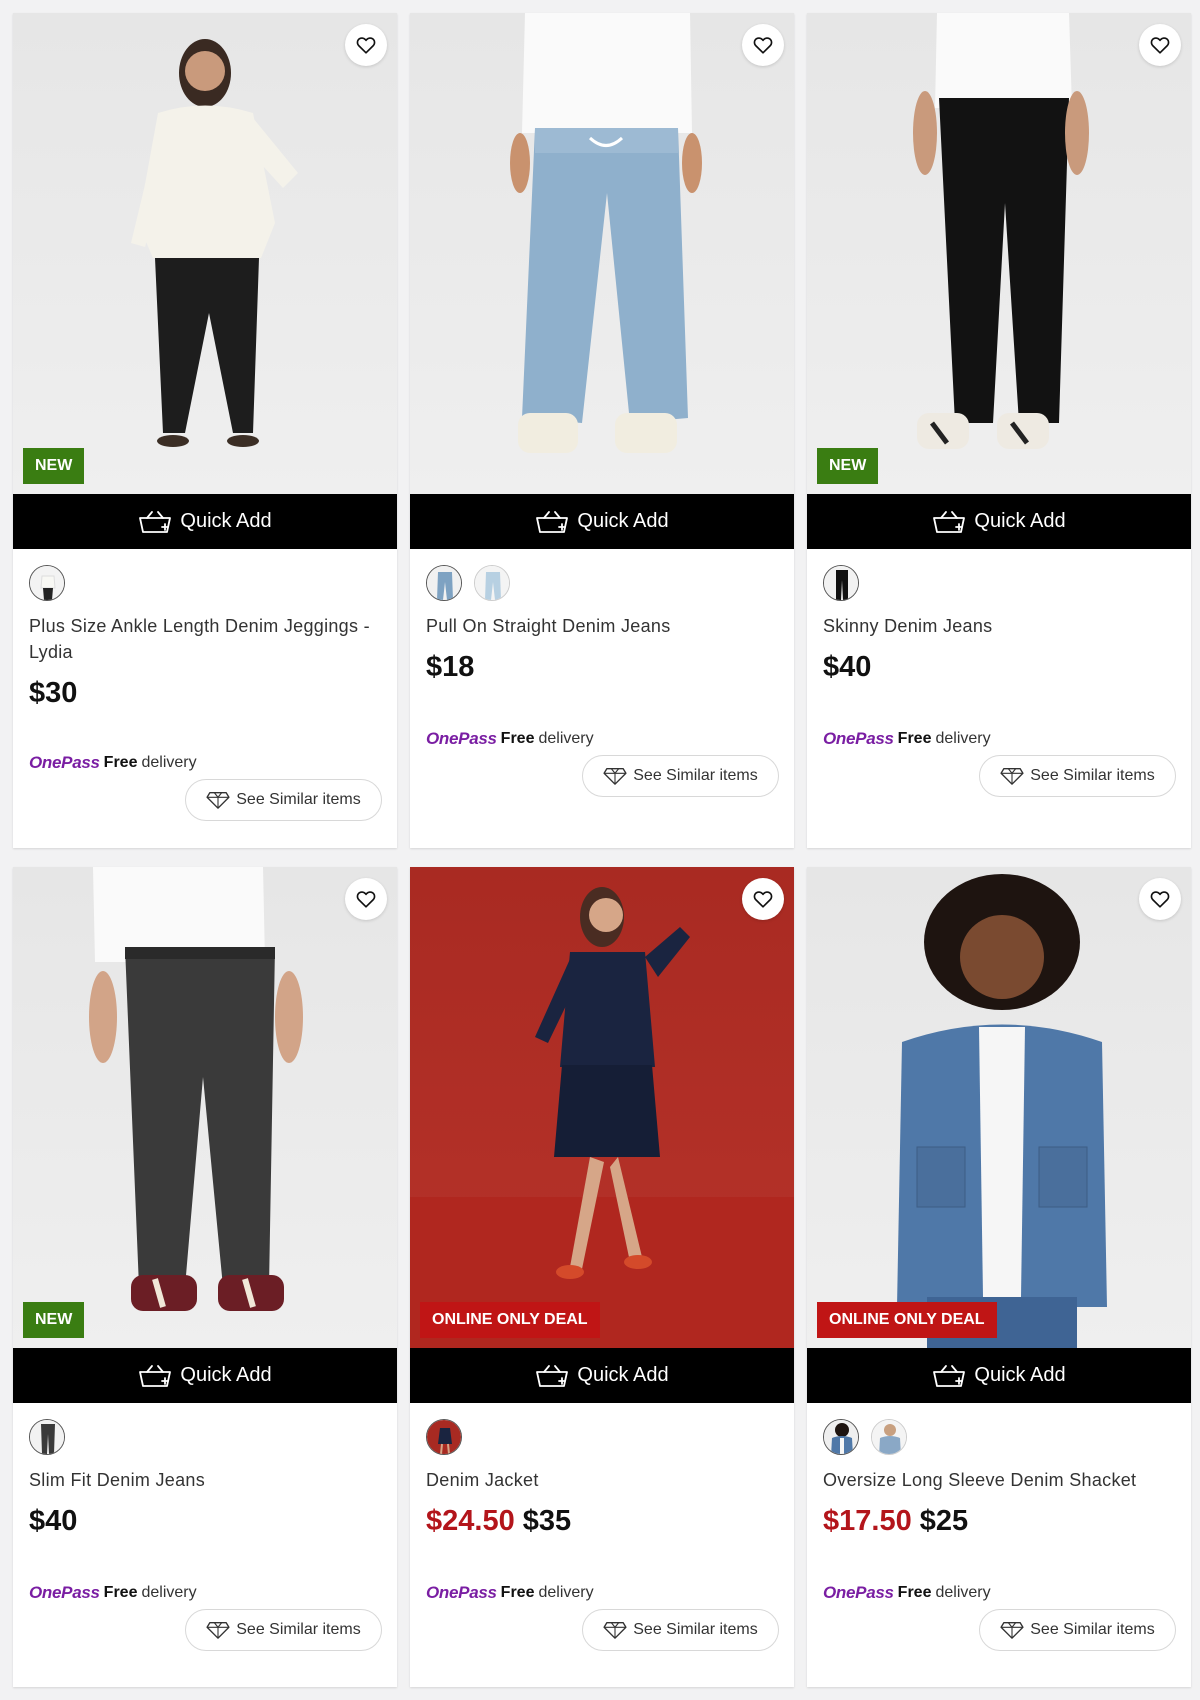 This screenshot has width=1200, height=1700. I want to click on product-name: Oversize Long Sleeve Denim Shacket, so click(999, 1480).